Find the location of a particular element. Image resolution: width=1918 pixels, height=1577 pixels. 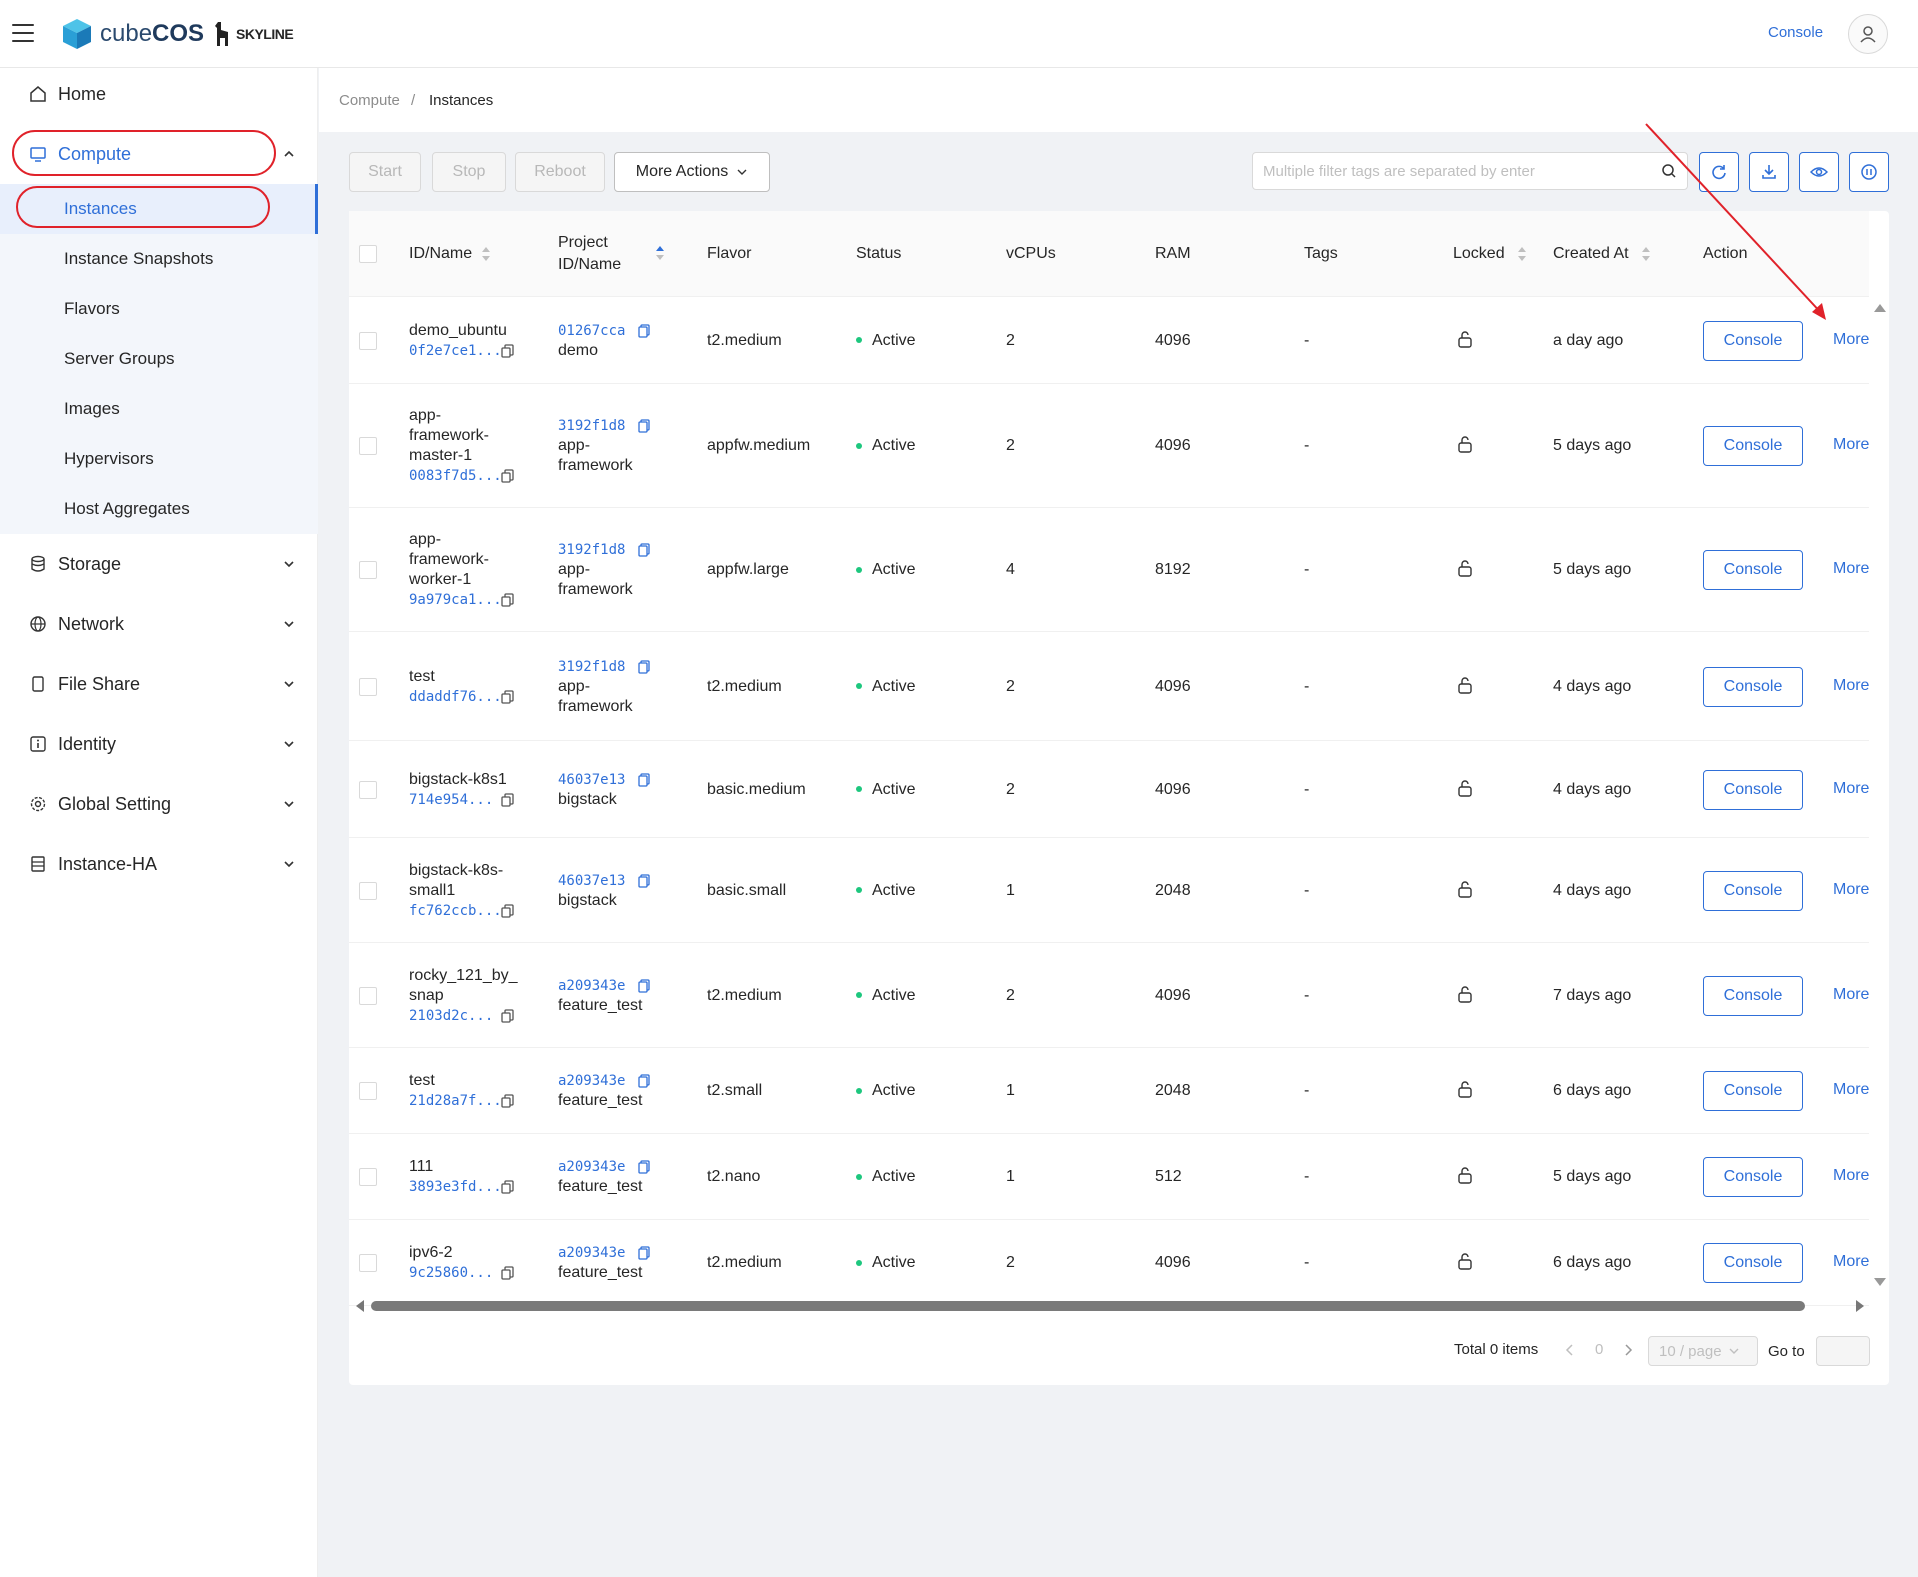

pause-button is located at coordinates (1869, 172).